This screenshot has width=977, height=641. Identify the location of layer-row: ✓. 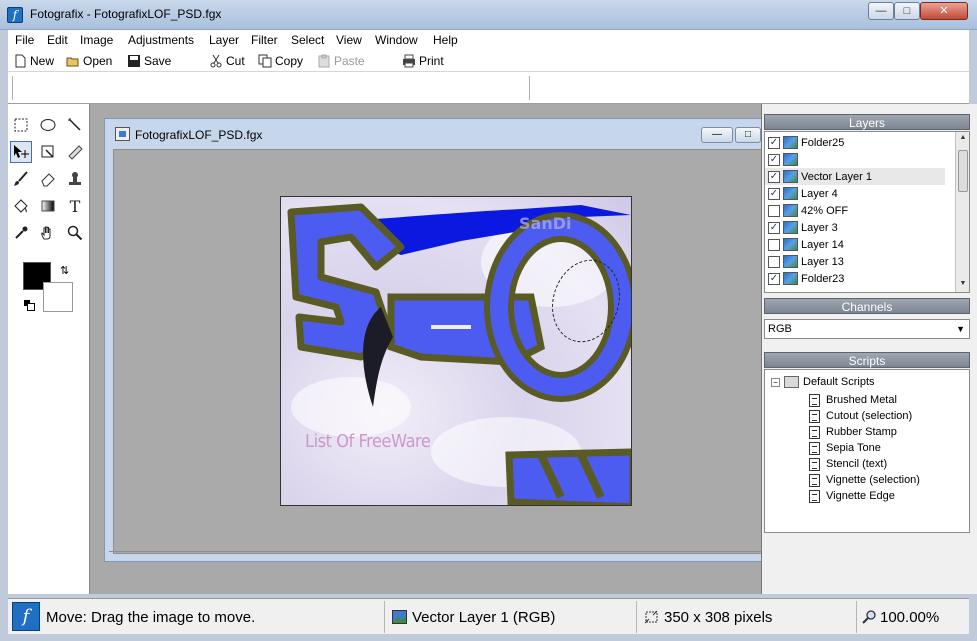
(855, 159).